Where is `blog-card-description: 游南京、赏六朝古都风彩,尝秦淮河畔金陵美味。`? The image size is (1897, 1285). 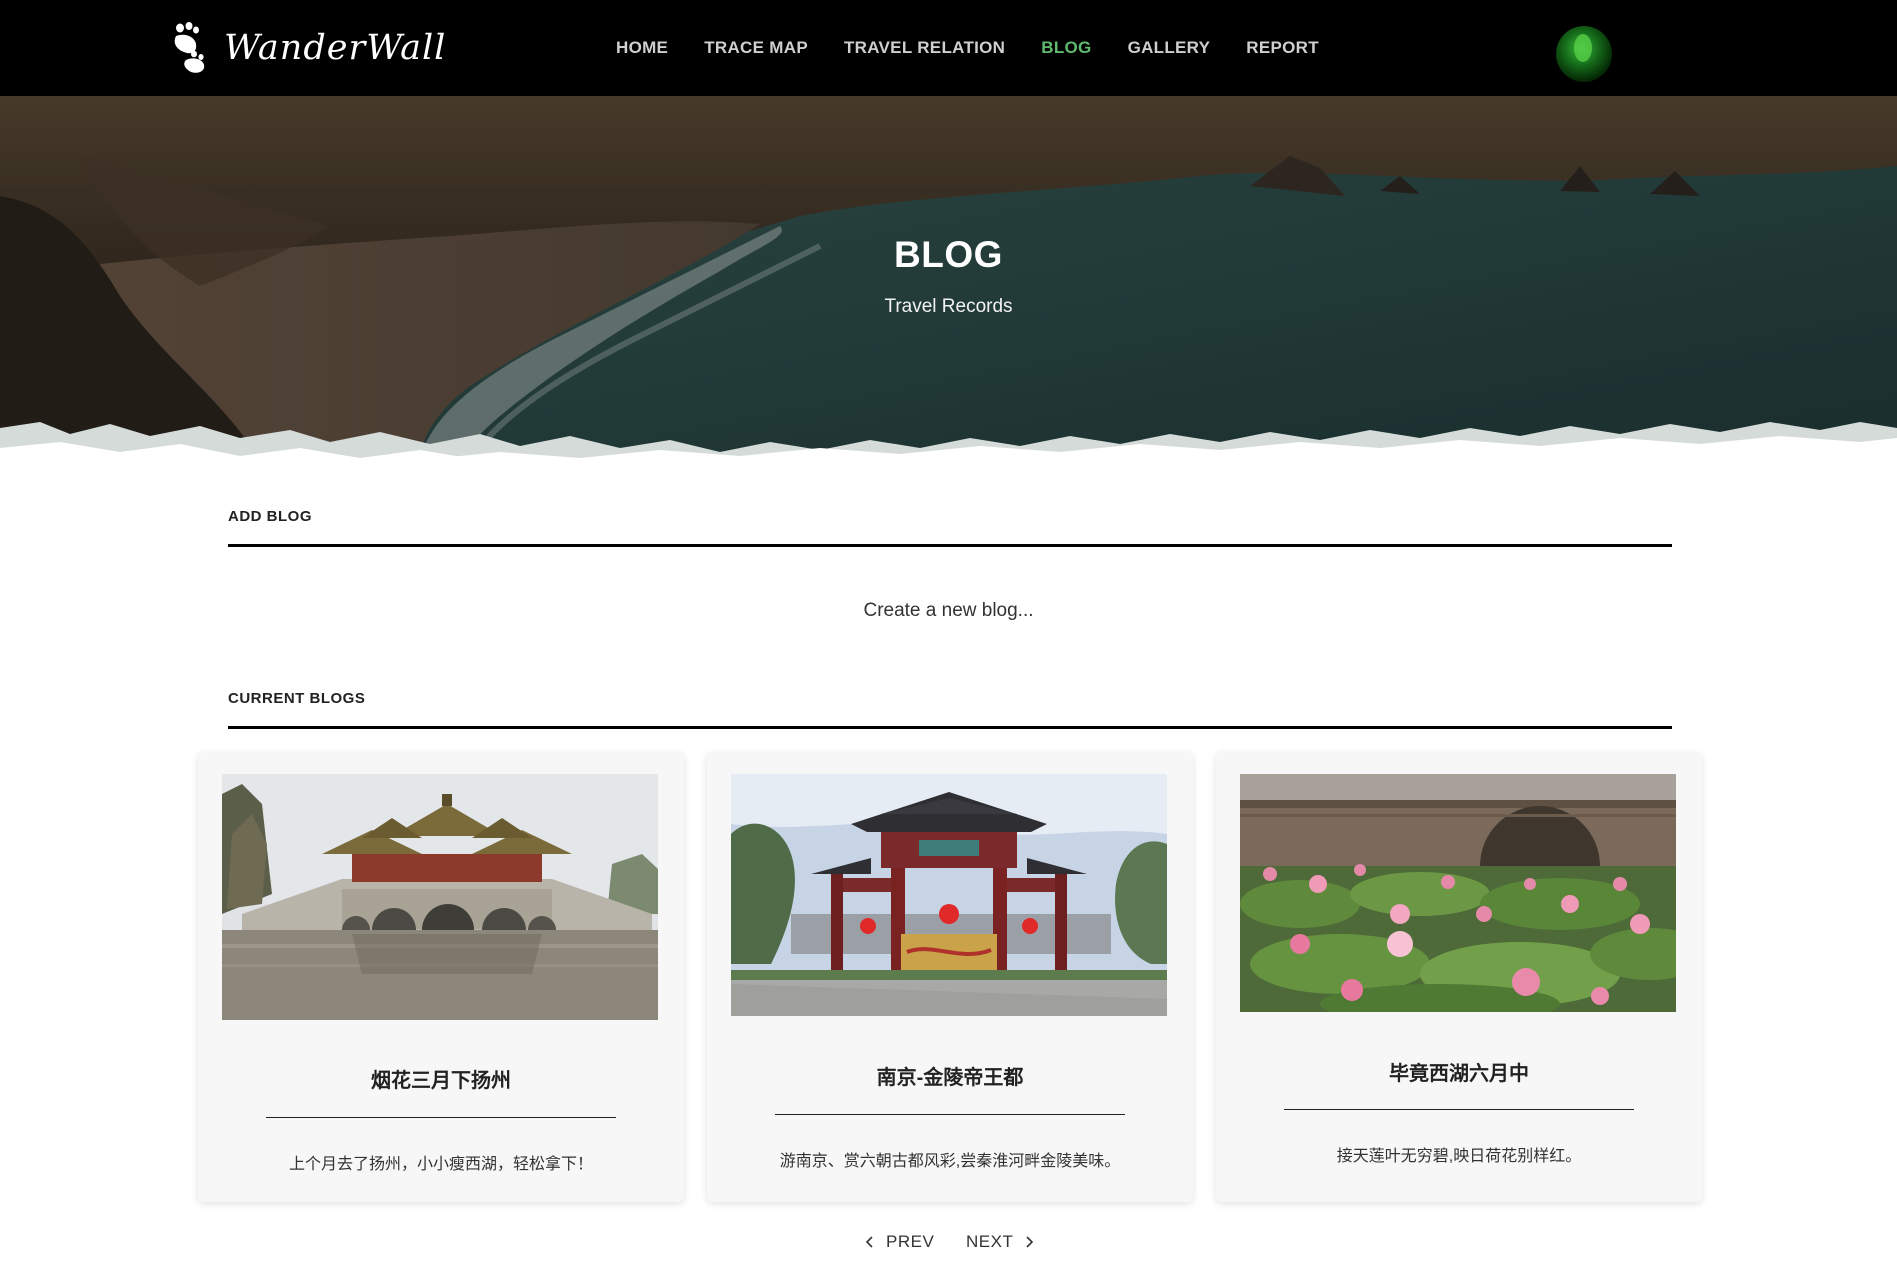 blog-card-description: 游南京、赏六朝古都风彩,尝秦淮河畔金陵美味。 is located at coordinates (950, 1161).